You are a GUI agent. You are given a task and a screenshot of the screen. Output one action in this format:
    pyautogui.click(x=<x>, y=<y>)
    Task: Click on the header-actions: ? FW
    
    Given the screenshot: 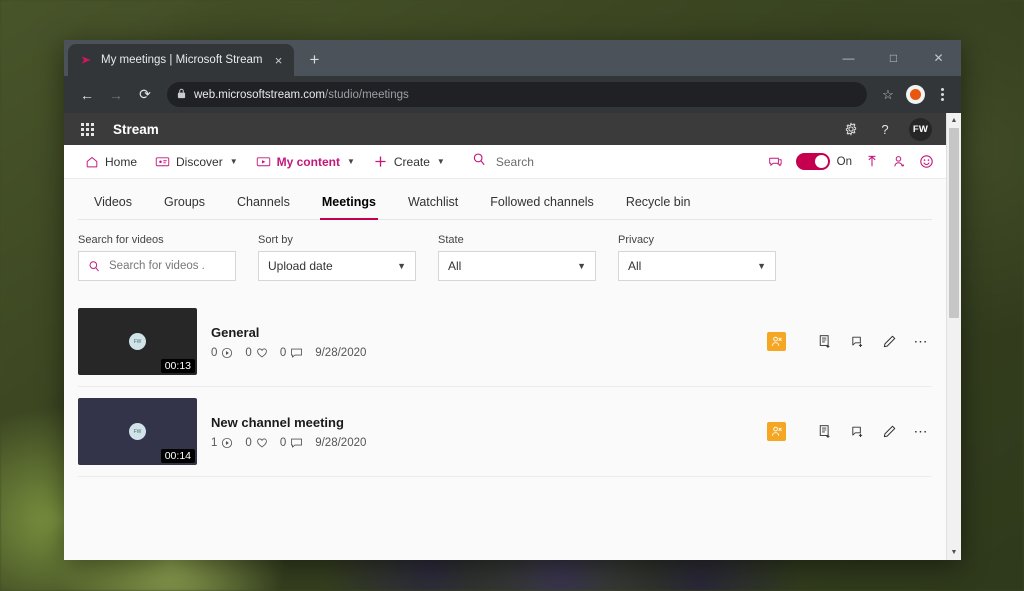 What is the action you would take?
    pyautogui.click(x=888, y=129)
    